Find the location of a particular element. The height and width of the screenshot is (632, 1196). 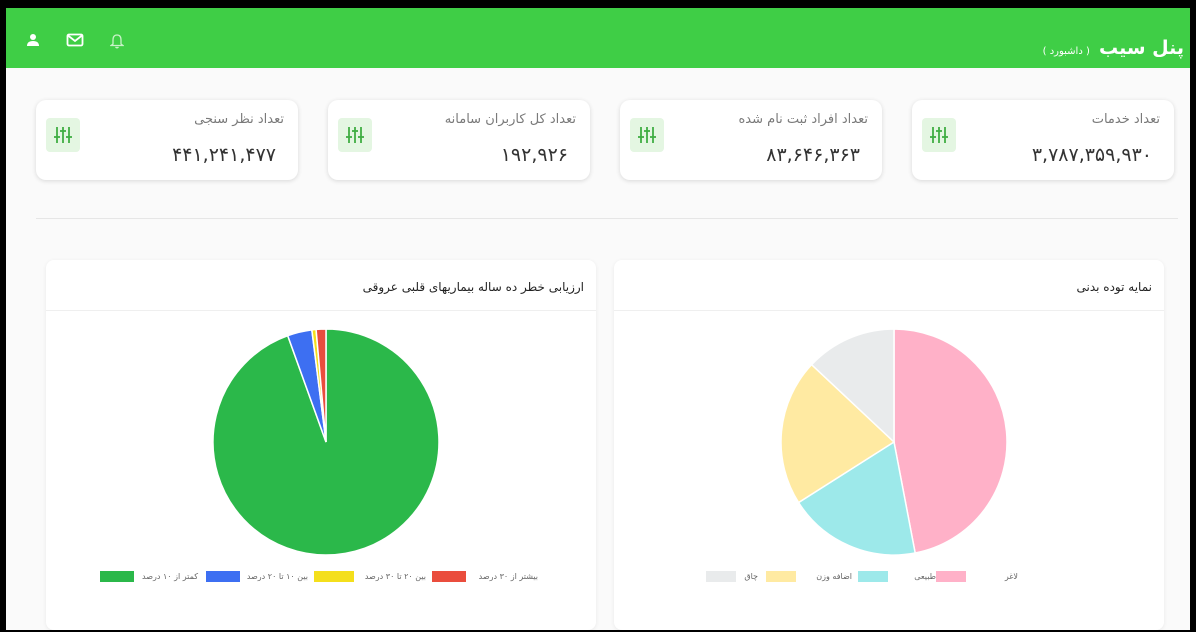

stat-card-value: ۴۴۱,۲۴۱,۴۷۷ is located at coordinates (224, 155).